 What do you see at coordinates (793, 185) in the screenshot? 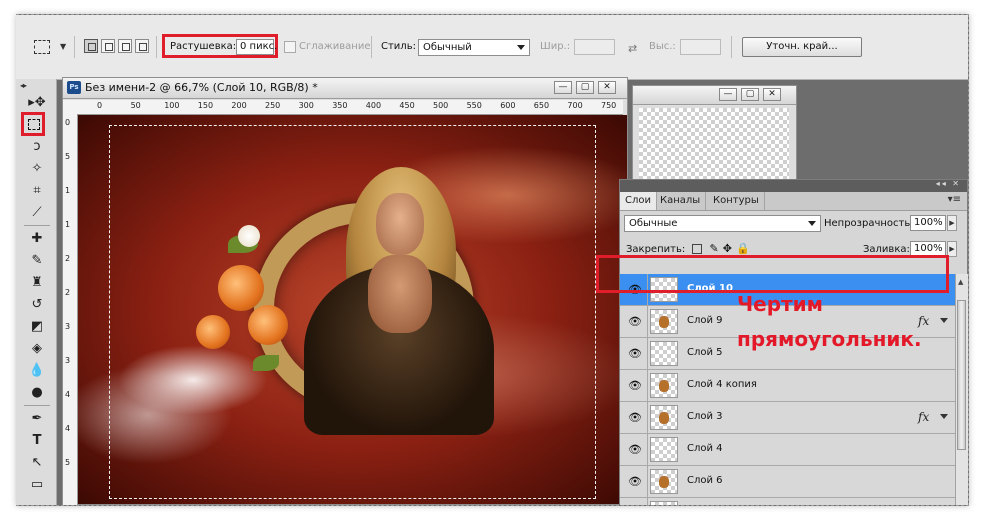
I see `panel-header: ◂◂ ✕` at bounding box center [793, 185].